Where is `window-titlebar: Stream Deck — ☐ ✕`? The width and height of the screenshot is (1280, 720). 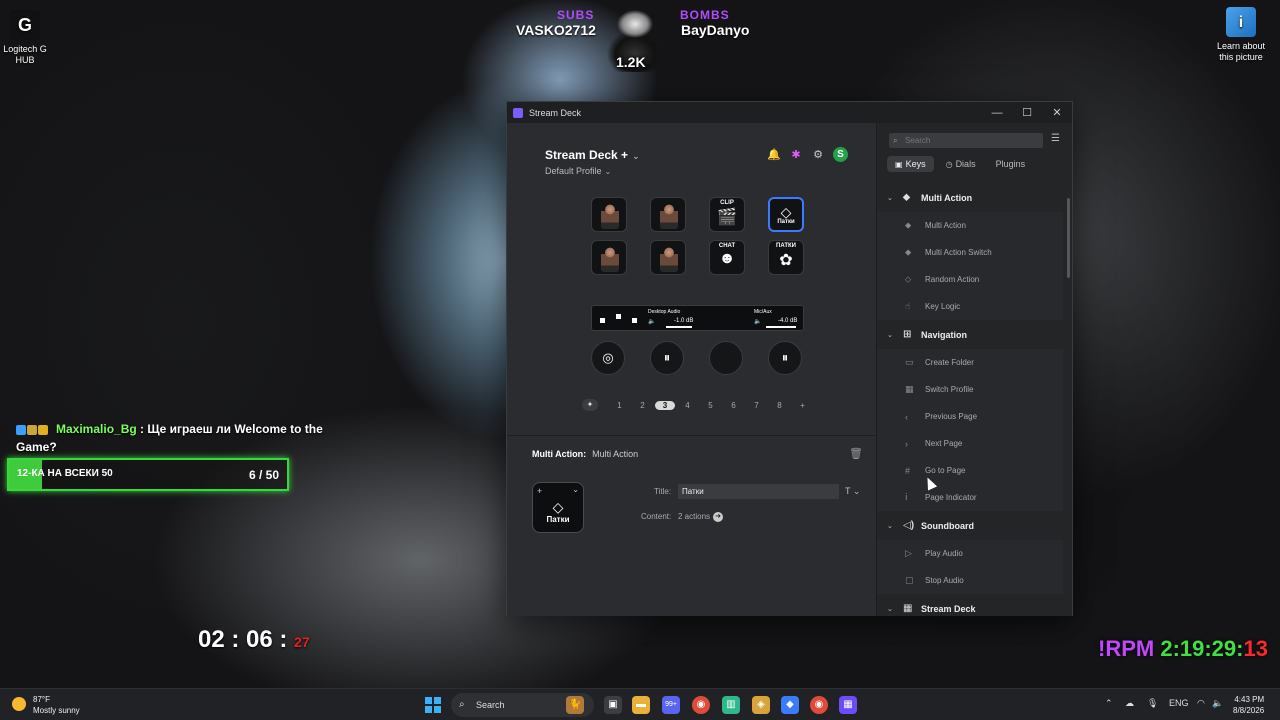
window-titlebar: Stream Deck — ☐ ✕ is located at coordinates (789, 112).